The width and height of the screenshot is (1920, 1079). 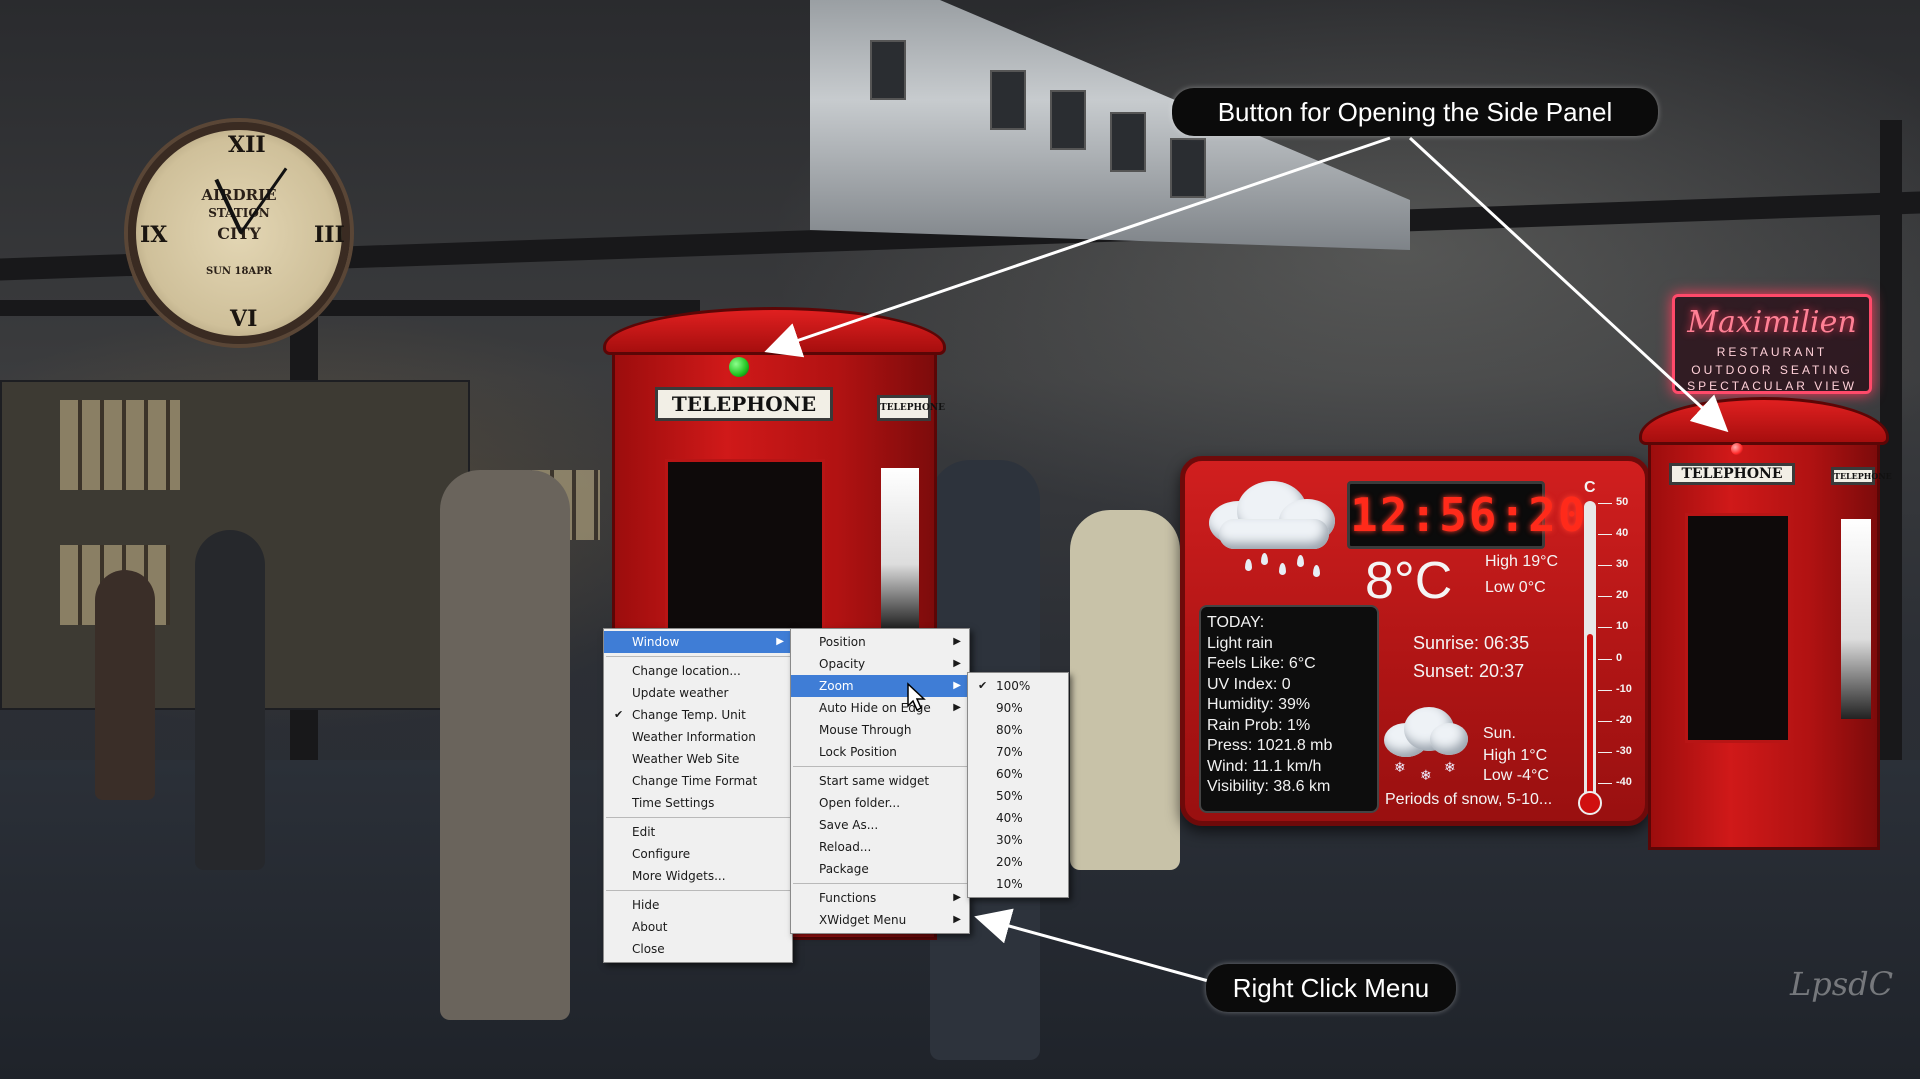 What do you see at coordinates (1331, 988) in the screenshot?
I see `callout-right-click-menu: Right Click Menu` at bounding box center [1331, 988].